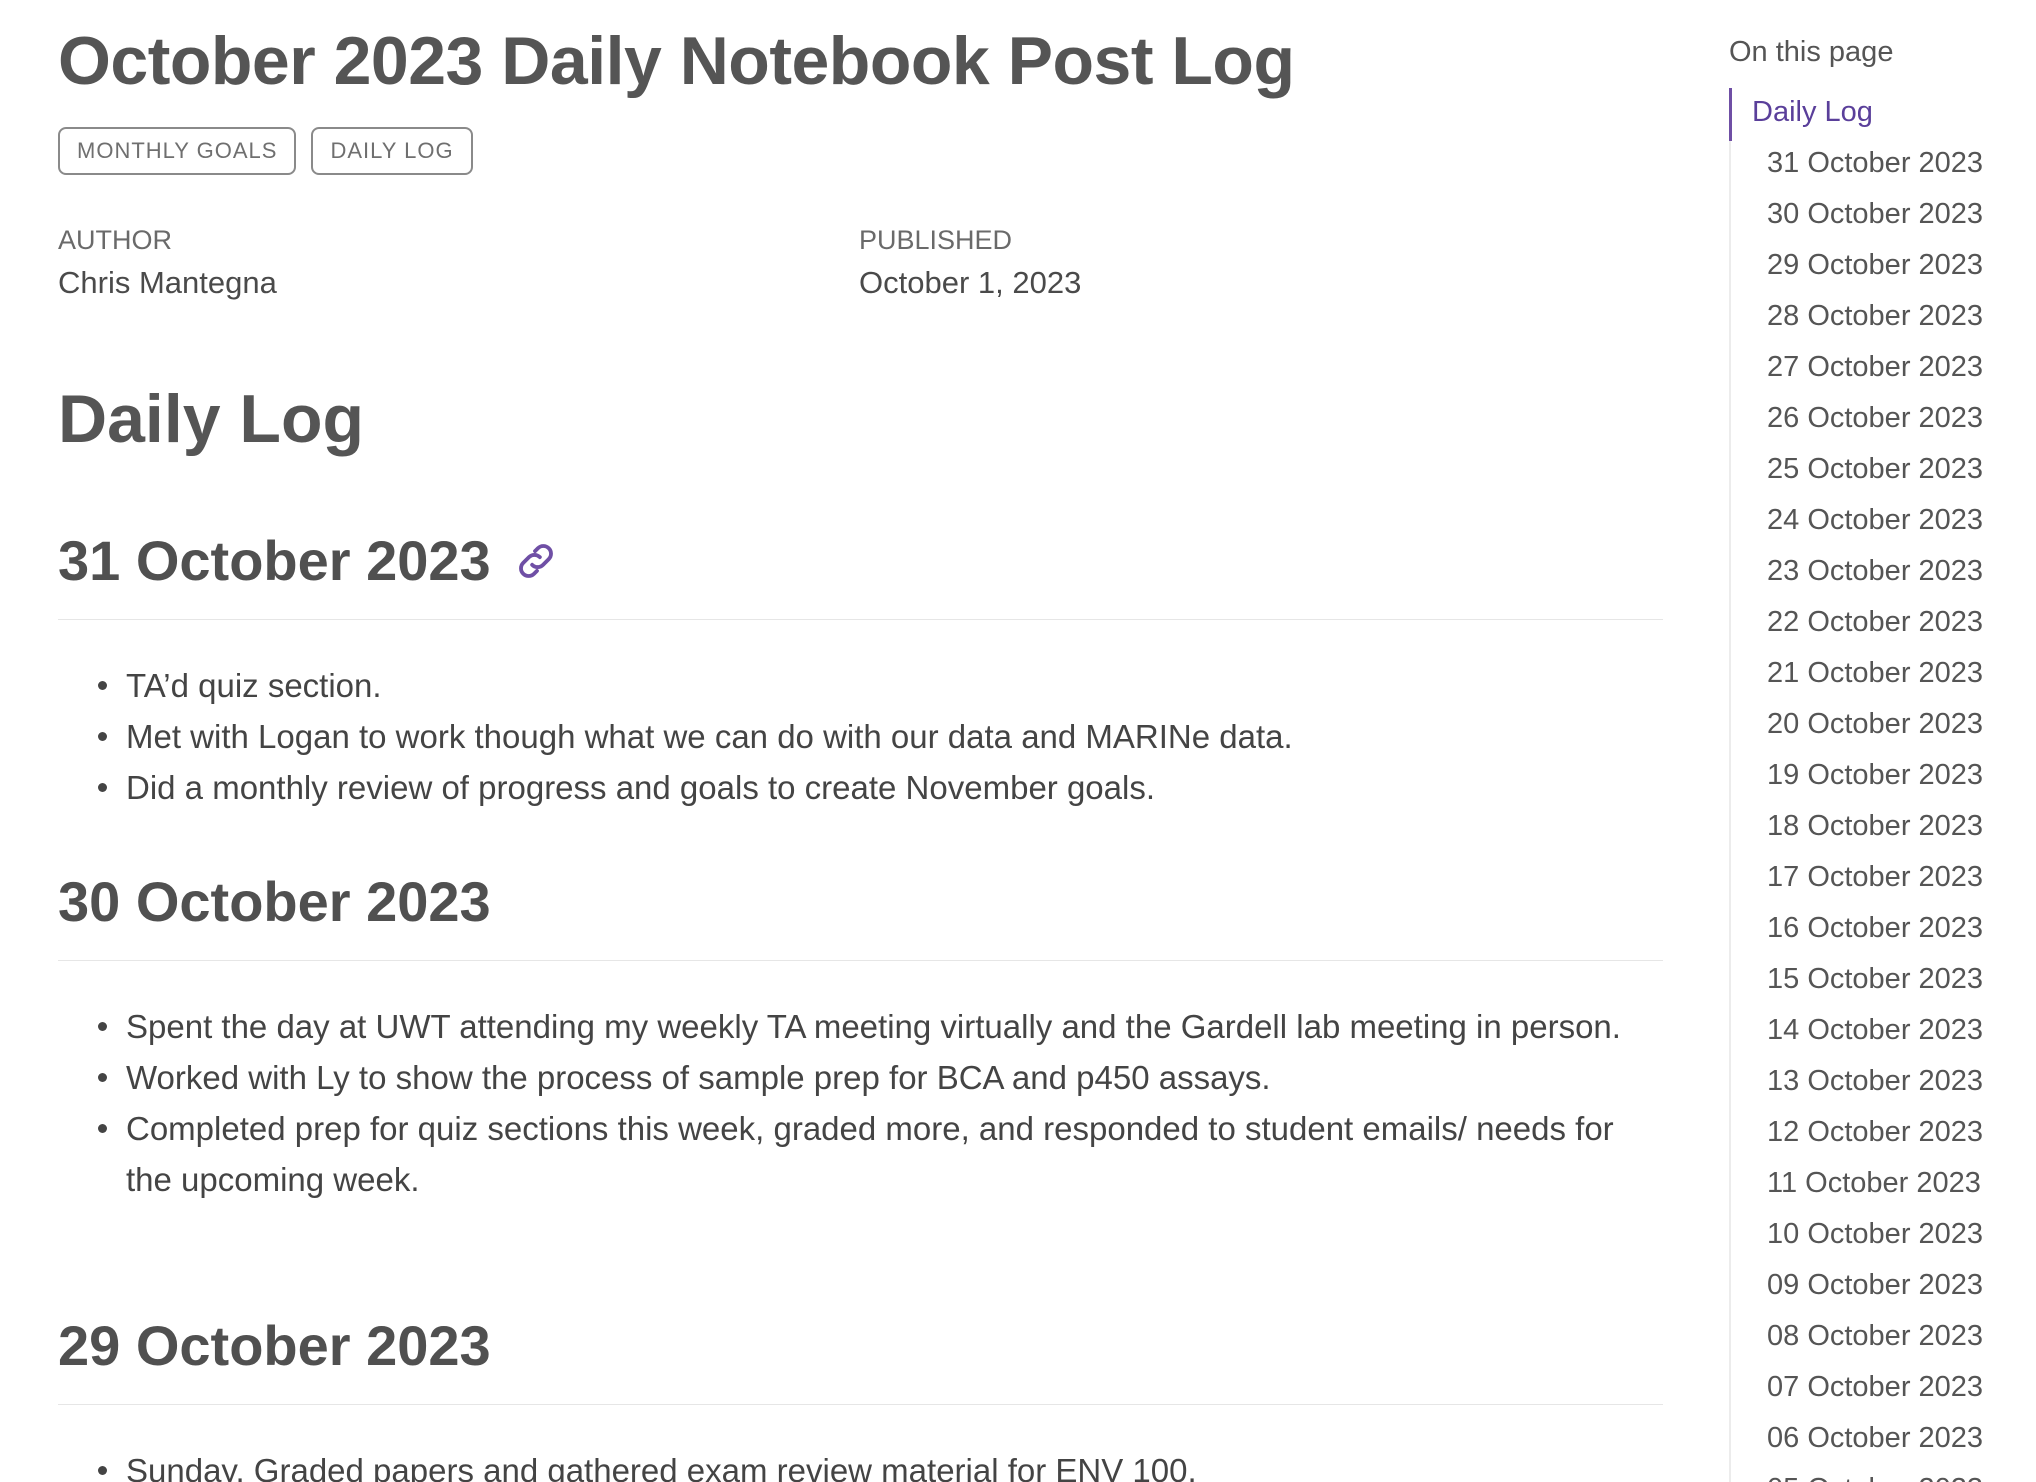 Image resolution: width=2036 pixels, height=1482 pixels. What do you see at coordinates (936, 240) in the screenshot?
I see `published-label: PUBLISHED` at bounding box center [936, 240].